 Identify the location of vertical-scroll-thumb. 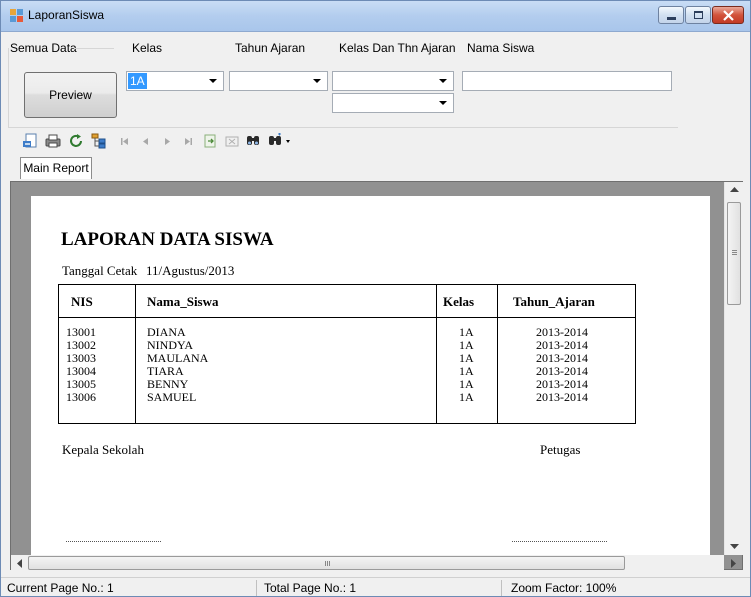
(734, 253).